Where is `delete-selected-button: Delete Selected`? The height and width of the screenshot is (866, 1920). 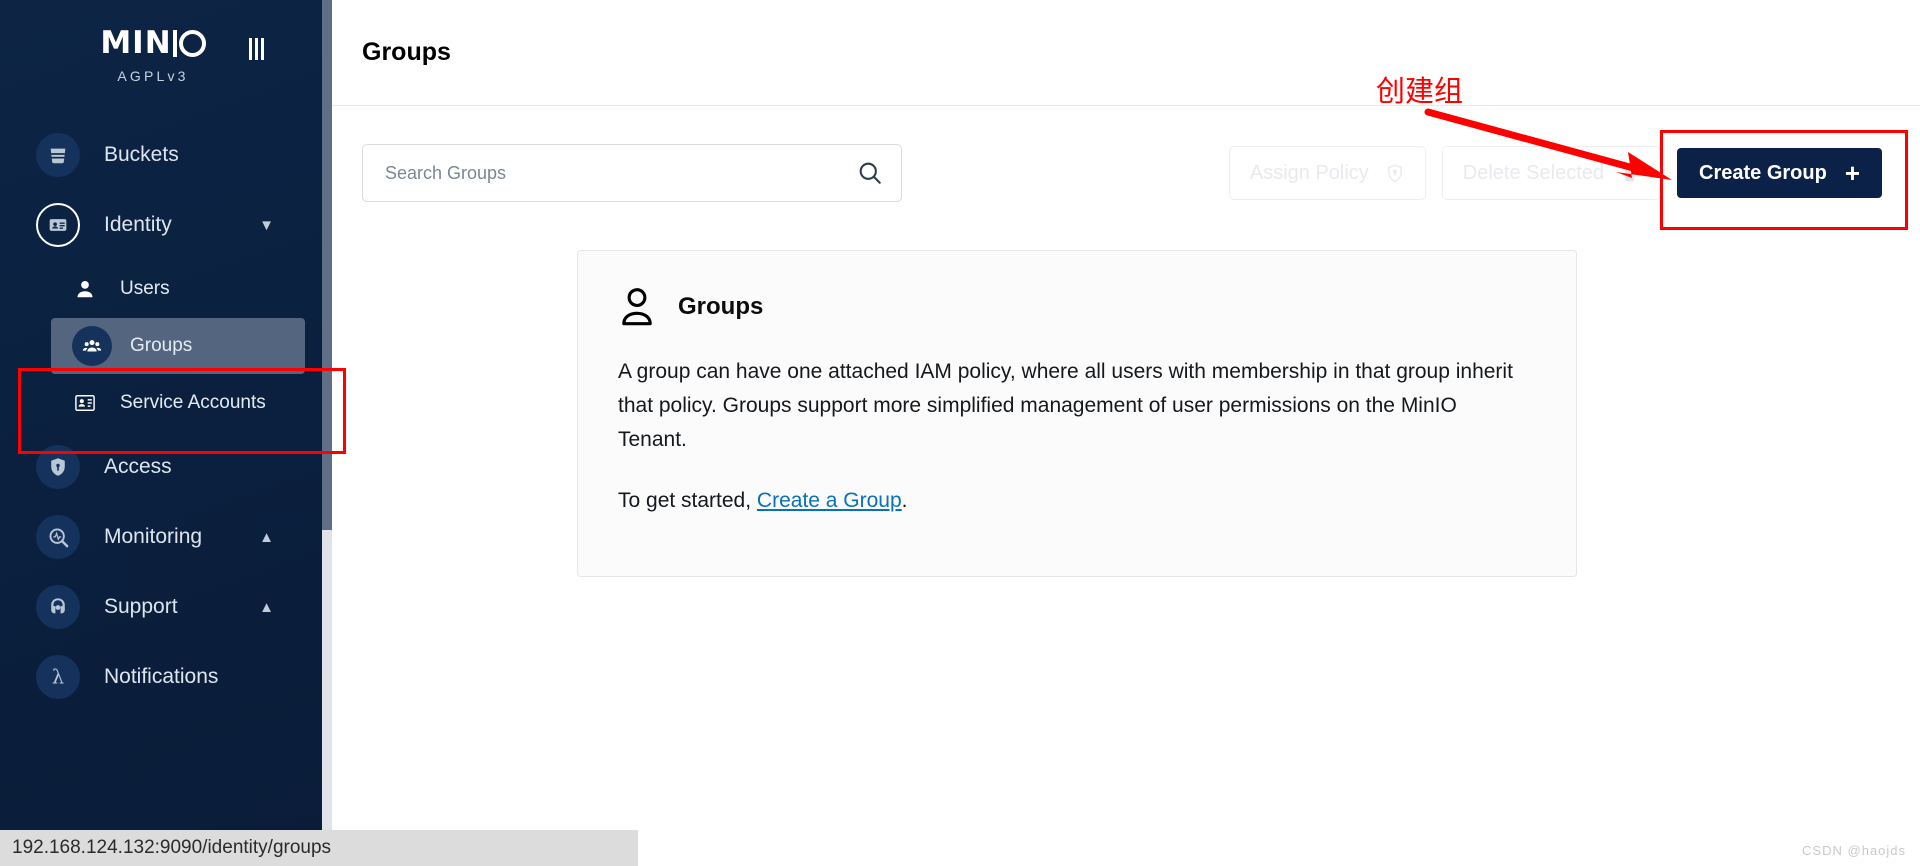
delete-selected-button: Delete Selected is located at coordinates (1551, 173).